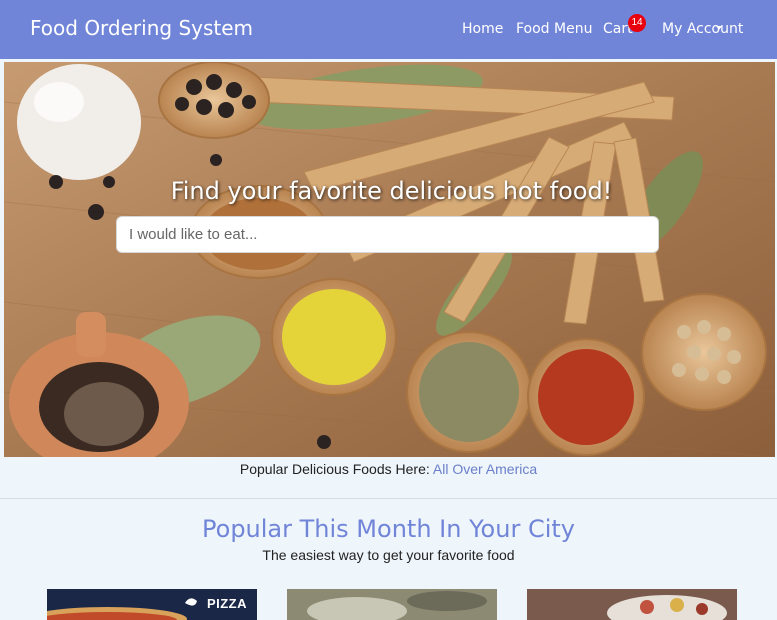 The height and width of the screenshot is (620, 777). What do you see at coordinates (336, 469) in the screenshot?
I see `tagline-text: Popular Delicious Foods Here:` at bounding box center [336, 469].